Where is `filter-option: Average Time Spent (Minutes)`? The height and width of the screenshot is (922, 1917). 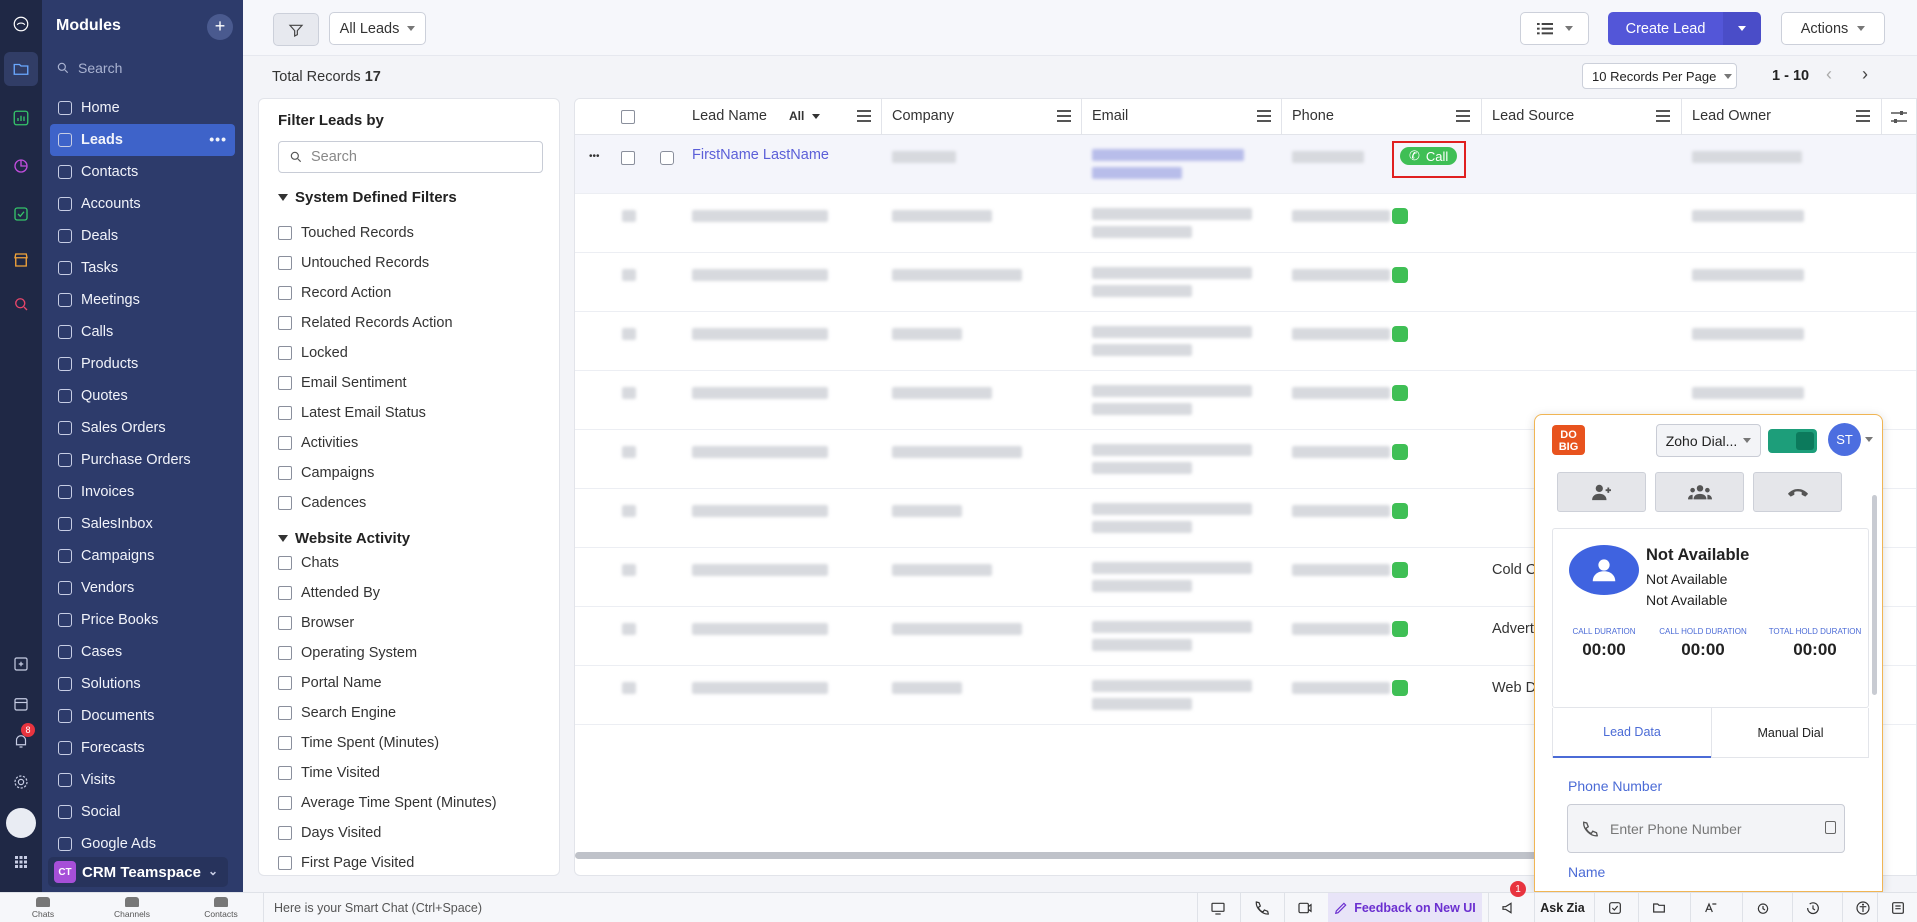
filter-option: Average Time Spent (Minutes) is located at coordinates (387, 803).